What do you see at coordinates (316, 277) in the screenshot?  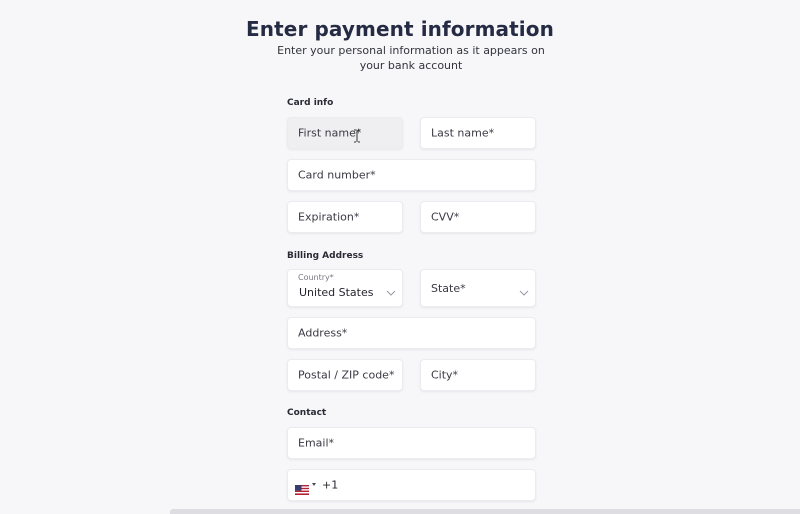 I see `country-select-label: Country*` at bounding box center [316, 277].